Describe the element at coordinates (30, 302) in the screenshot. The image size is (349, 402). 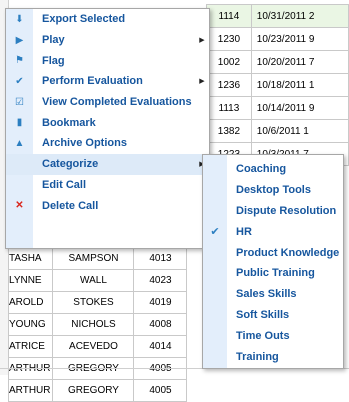
I see `first-name-cell: AROLD` at that location.